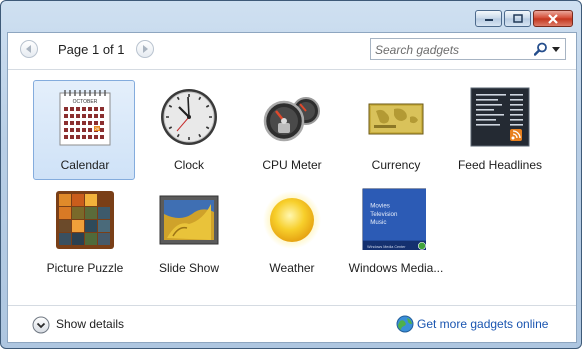 The height and width of the screenshot is (349, 582). Describe the element at coordinates (482, 324) in the screenshot. I see `get-more-gadgets-online-link: Get more gadgets online` at that location.